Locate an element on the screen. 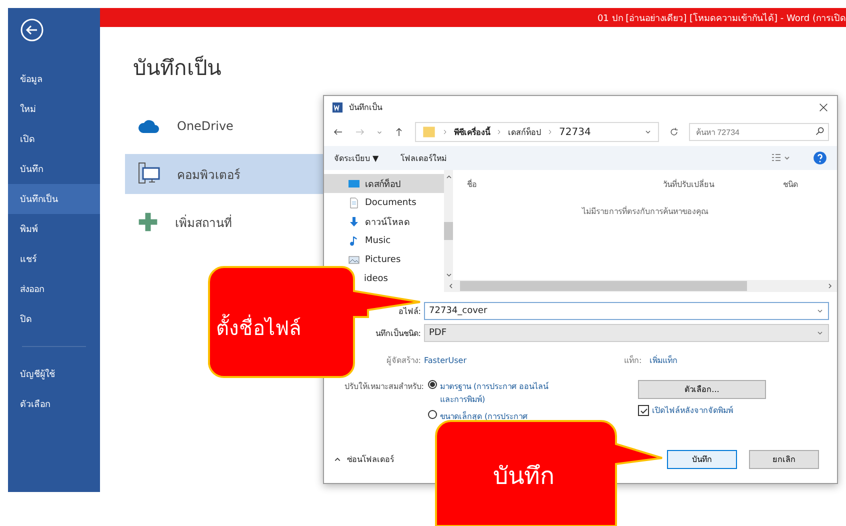 This screenshot has height=526, width=846. sidebar-item: บัญชีผู้ใช้ is located at coordinates (54, 374).